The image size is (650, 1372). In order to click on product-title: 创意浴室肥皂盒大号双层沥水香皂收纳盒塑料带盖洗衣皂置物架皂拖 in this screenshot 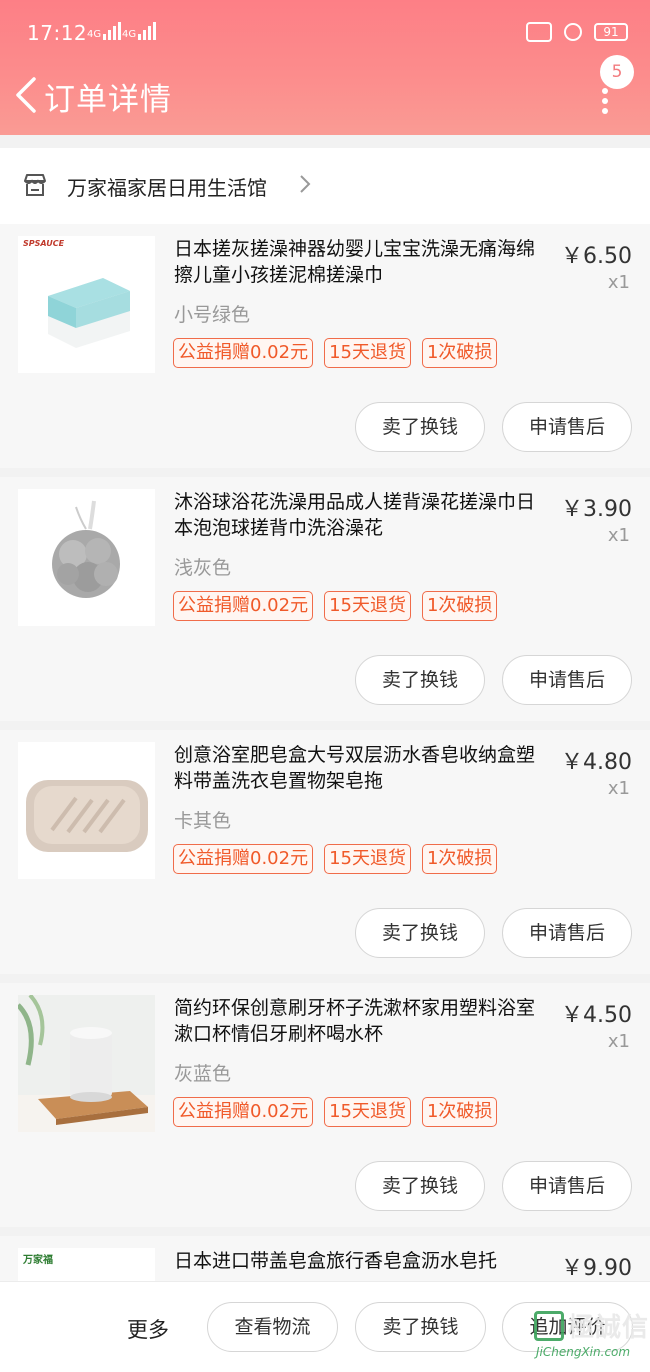, I will do `click(355, 768)`.